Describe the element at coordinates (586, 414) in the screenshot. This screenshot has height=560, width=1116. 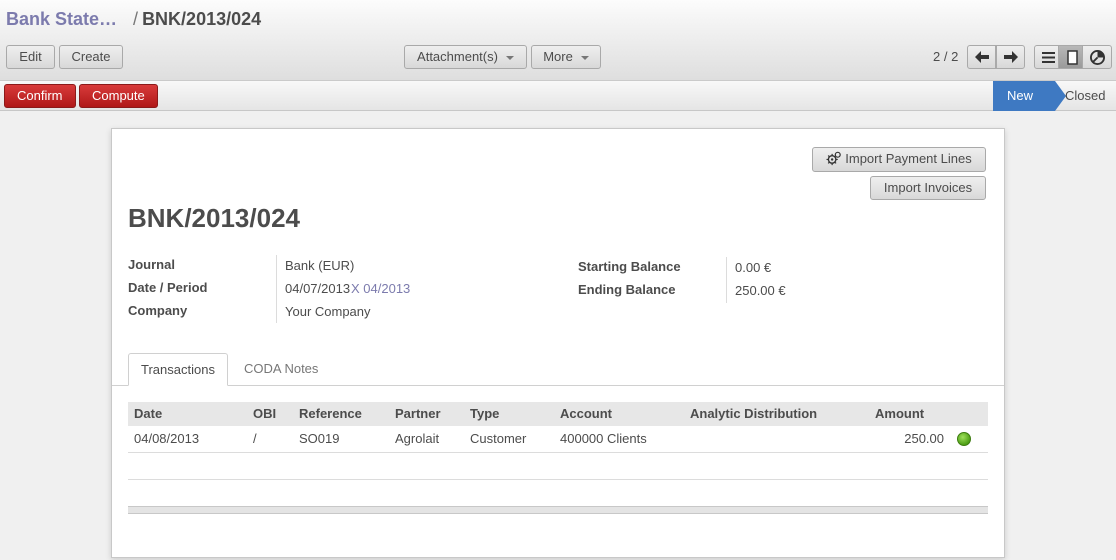
I see `column-header-account: Account` at that location.